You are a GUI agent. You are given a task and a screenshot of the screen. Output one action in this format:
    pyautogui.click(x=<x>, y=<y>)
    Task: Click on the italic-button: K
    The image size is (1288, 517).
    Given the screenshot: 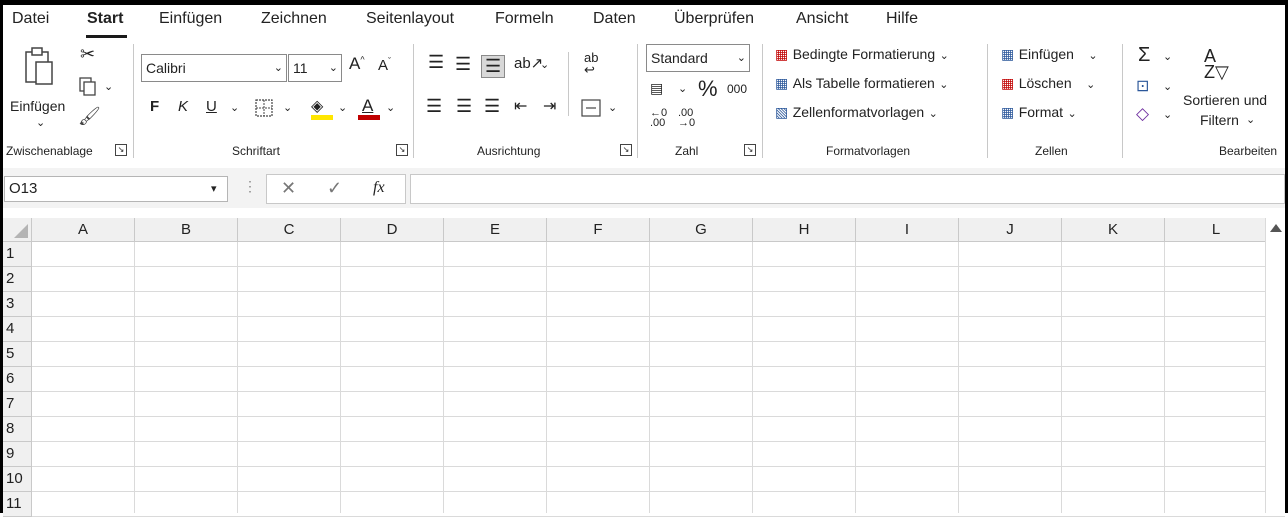 What is the action you would take?
    pyautogui.click(x=183, y=106)
    